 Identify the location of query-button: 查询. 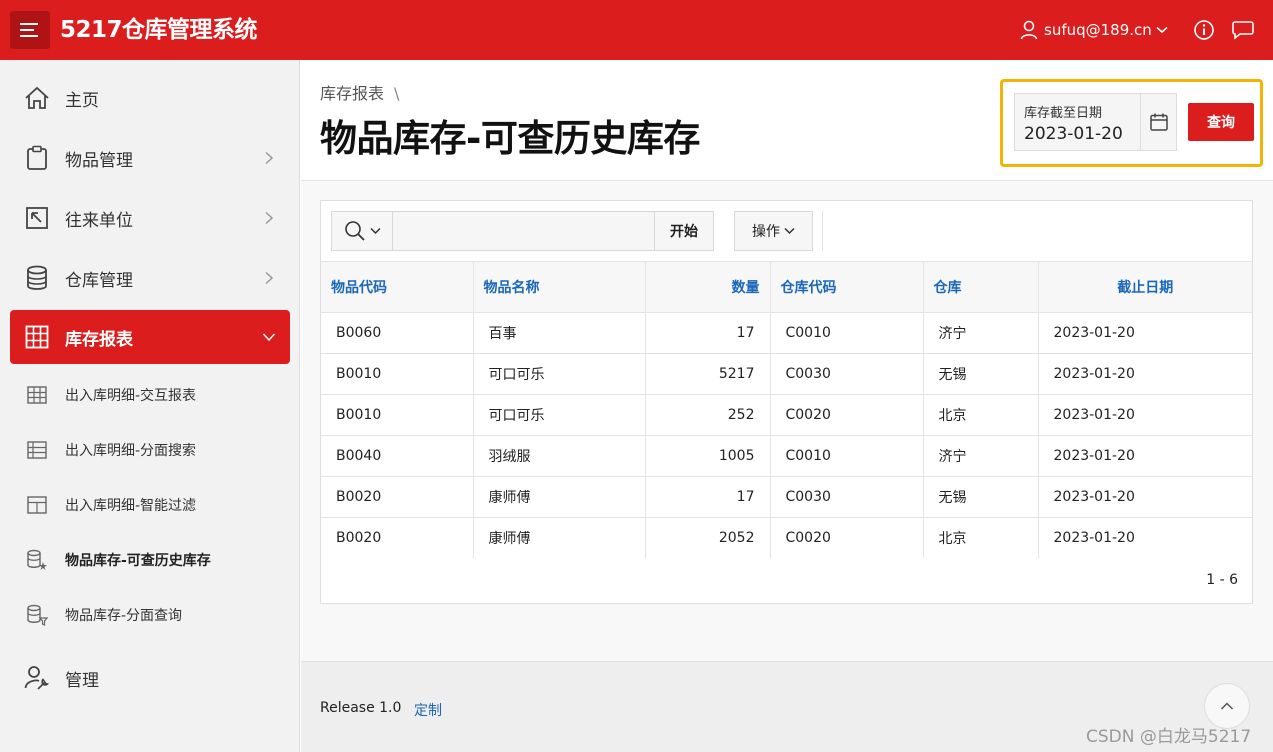
(1221, 122).